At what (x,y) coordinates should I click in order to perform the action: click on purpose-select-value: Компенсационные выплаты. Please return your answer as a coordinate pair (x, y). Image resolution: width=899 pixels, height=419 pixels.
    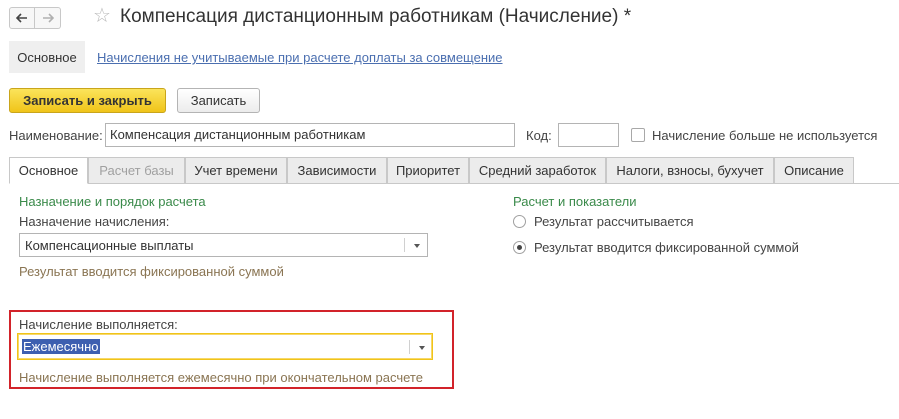
    Looking at the image, I should click on (109, 245).